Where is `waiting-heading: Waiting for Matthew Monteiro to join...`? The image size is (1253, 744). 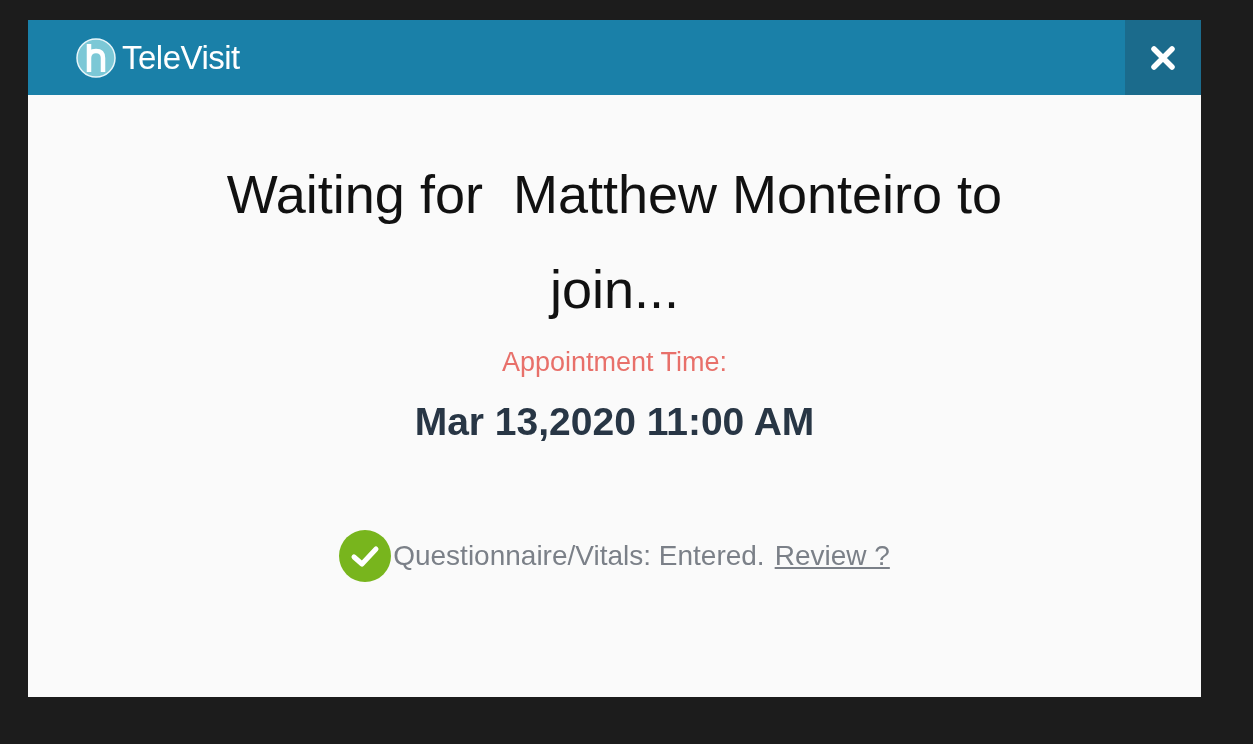
waiting-heading: Waiting for Matthew Monteiro to join... is located at coordinates (614, 242).